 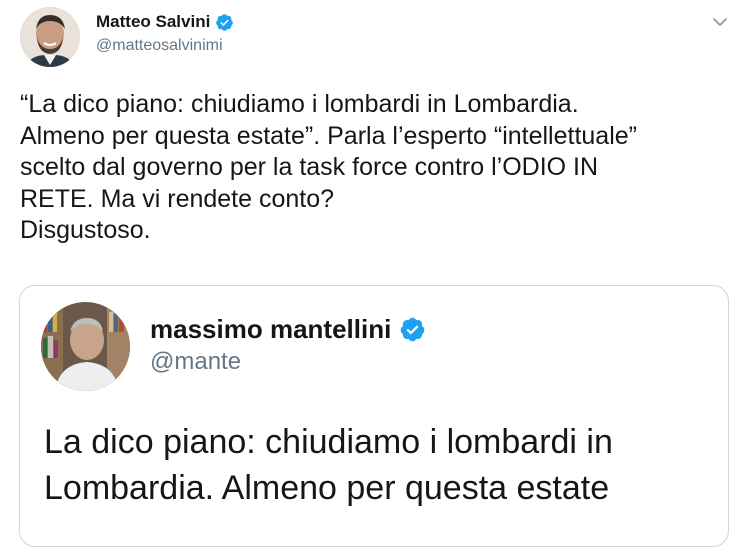 I want to click on chevron-down-icon, so click(x=720, y=22).